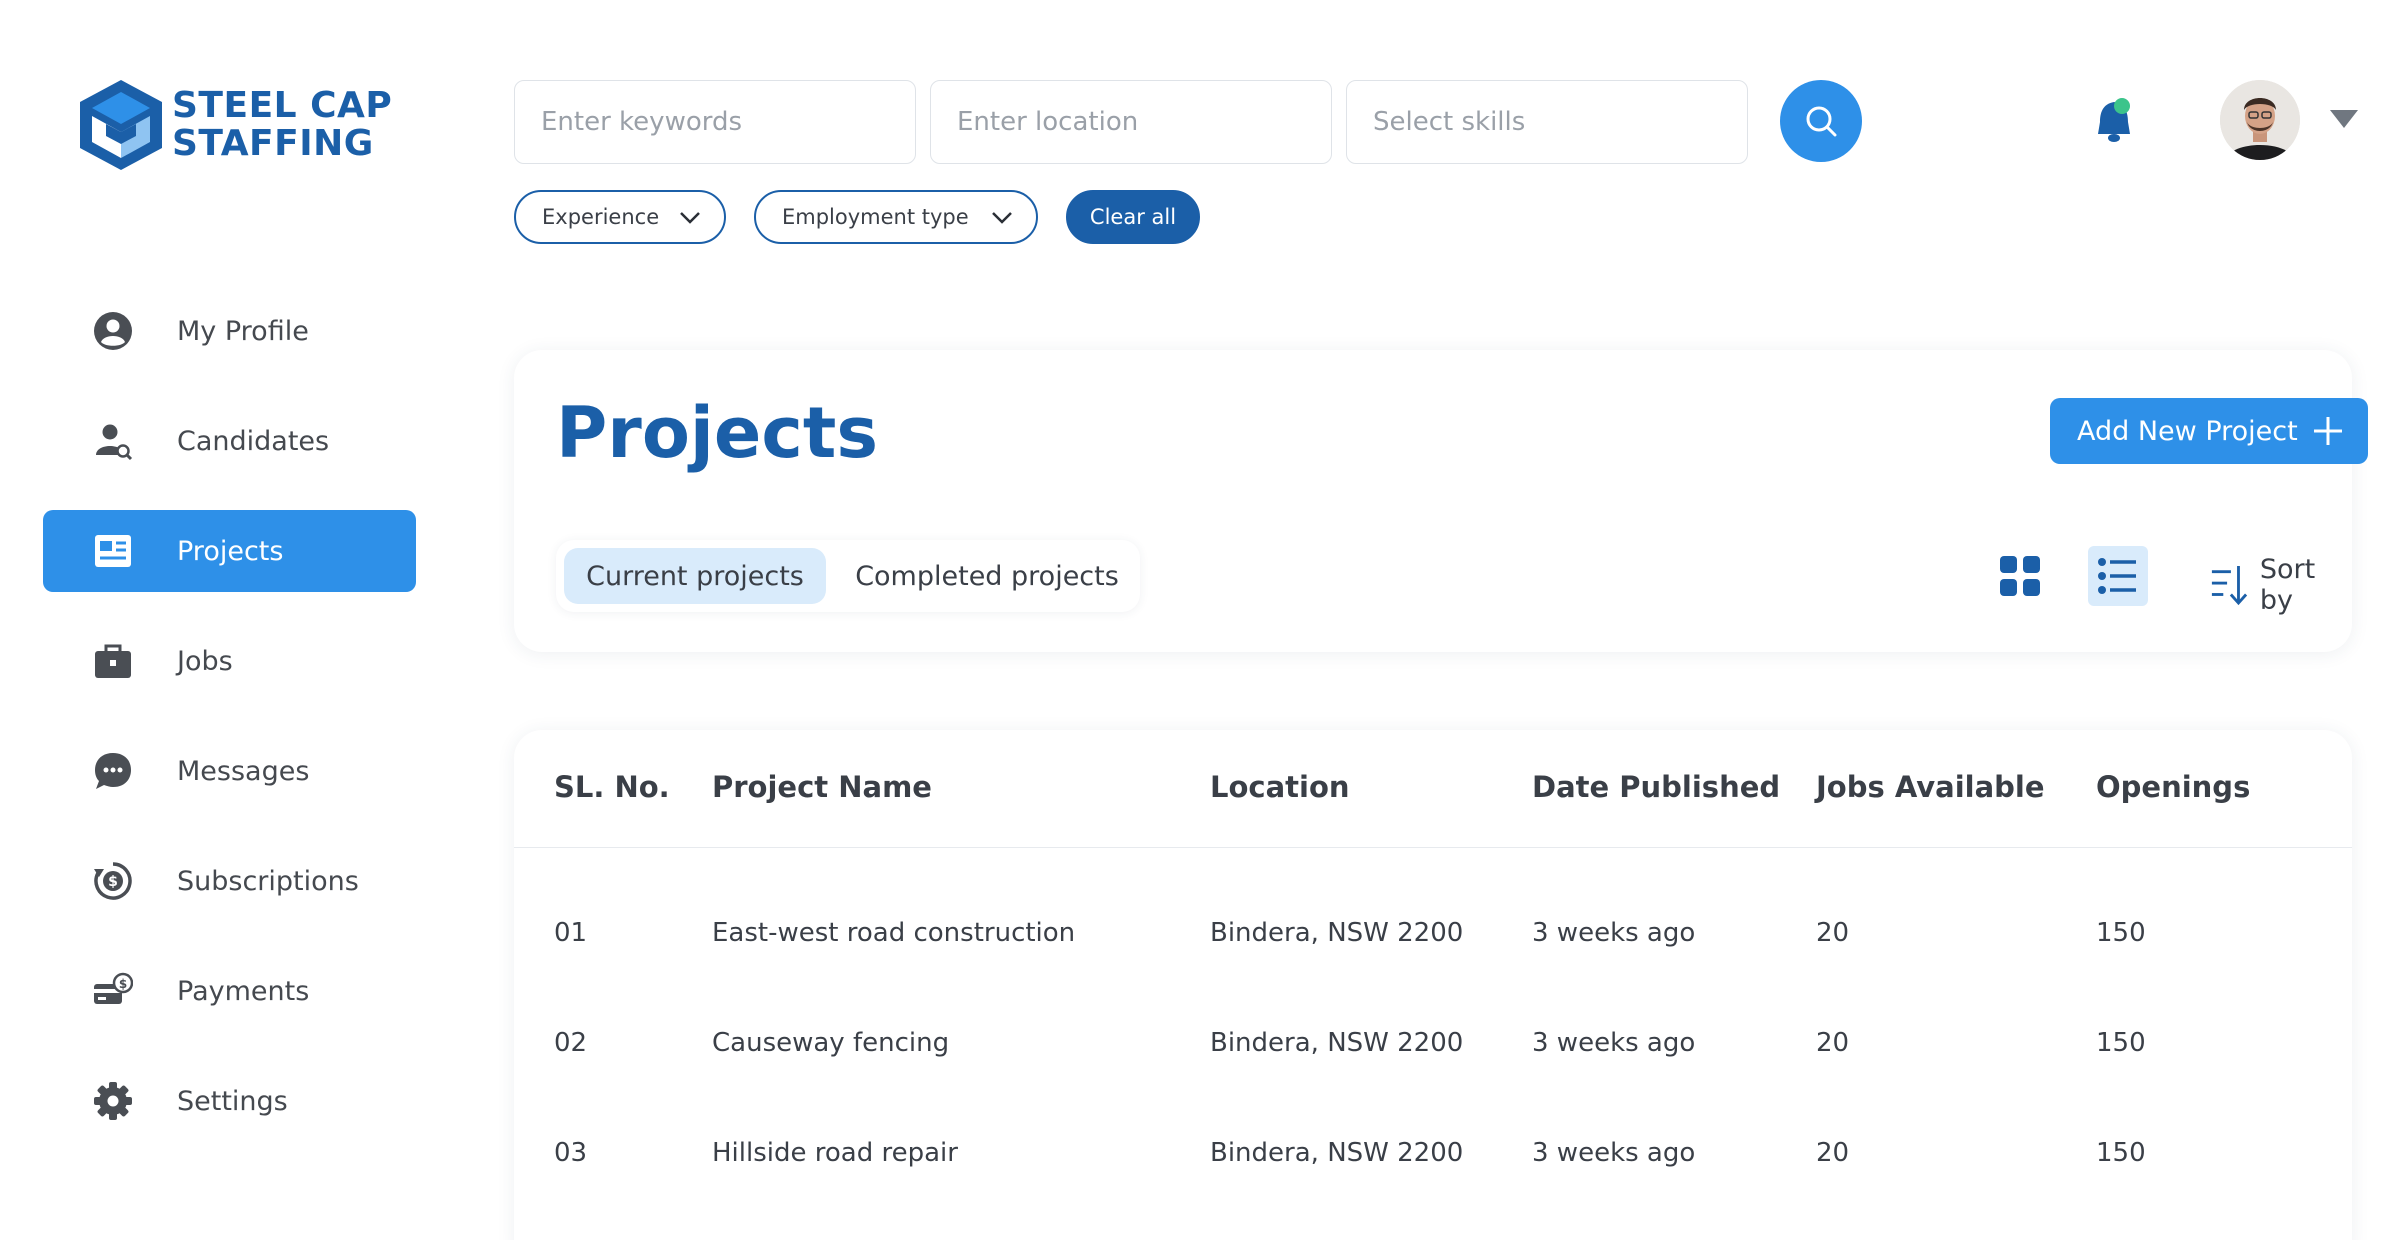 The height and width of the screenshot is (1240, 2400). What do you see at coordinates (1449, 122) in the screenshot?
I see `skills-placeholder: Select skills` at bounding box center [1449, 122].